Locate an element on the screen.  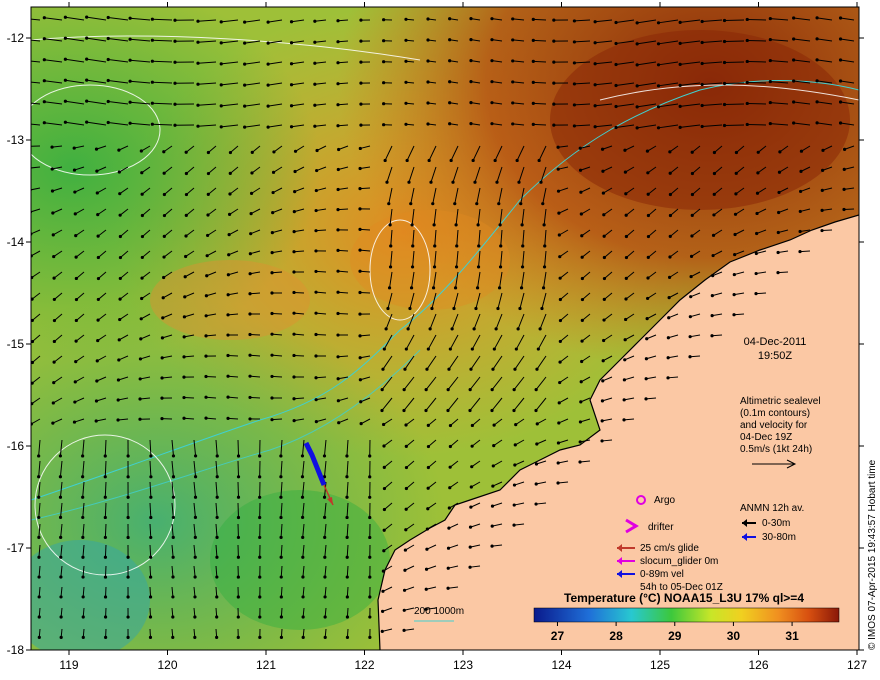
colorbar-tick-label: 27 is located at coordinates (558, 636).